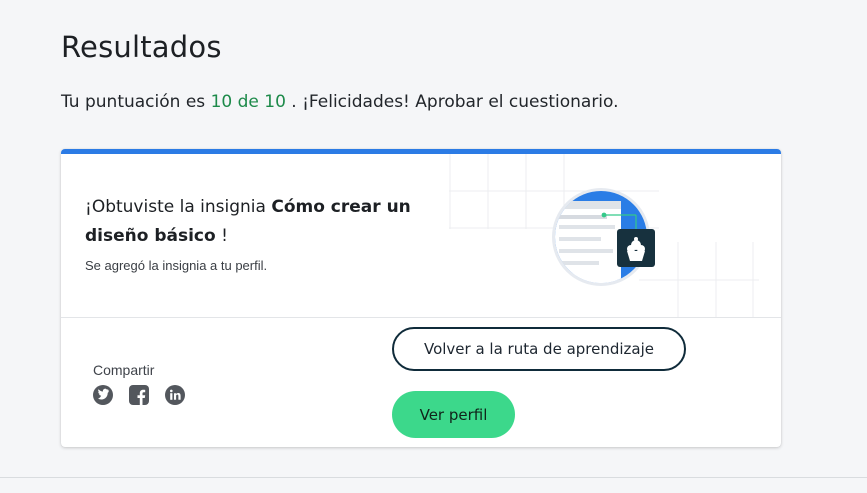 The width and height of the screenshot is (867, 493). What do you see at coordinates (139, 395) in the screenshot?
I see `facebook-icon` at bounding box center [139, 395].